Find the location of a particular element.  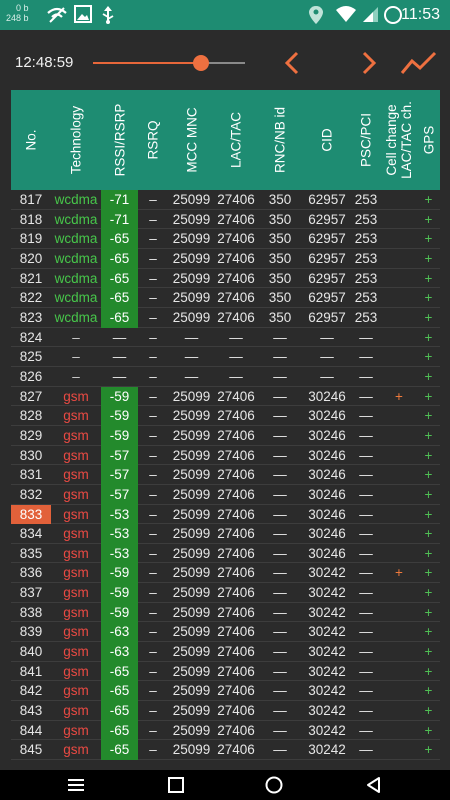

table-row: 824 – — – — — — — — + is located at coordinates (225, 338).